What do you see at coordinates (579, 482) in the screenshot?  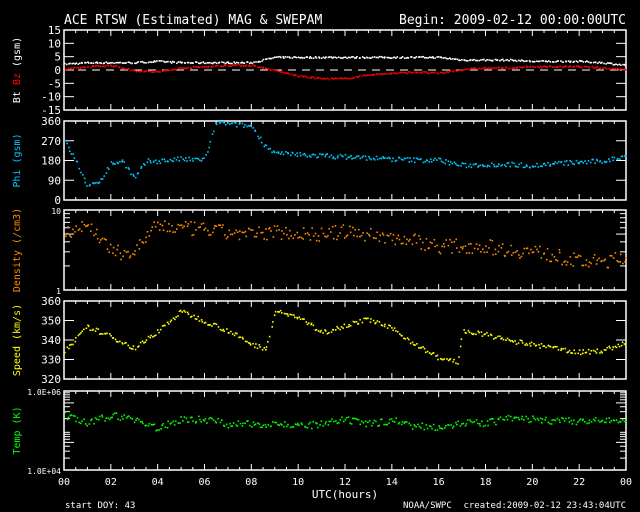 I see `x-tick-label: 22` at bounding box center [579, 482].